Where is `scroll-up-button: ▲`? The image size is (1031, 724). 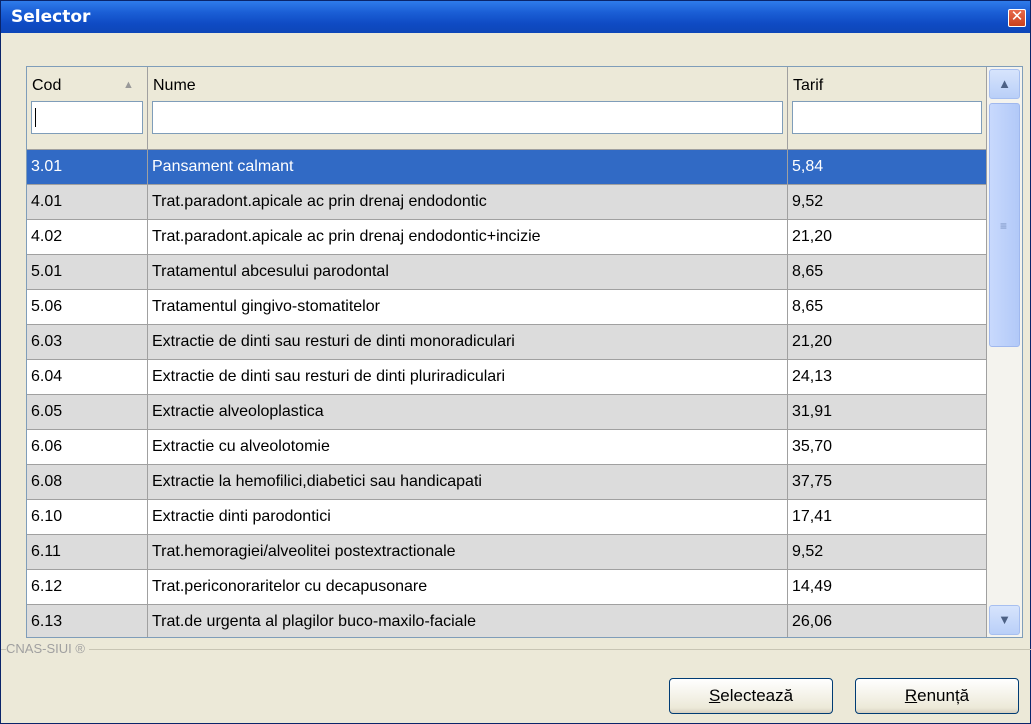 scroll-up-button: ▲ is located at coordinates (1004, 84).